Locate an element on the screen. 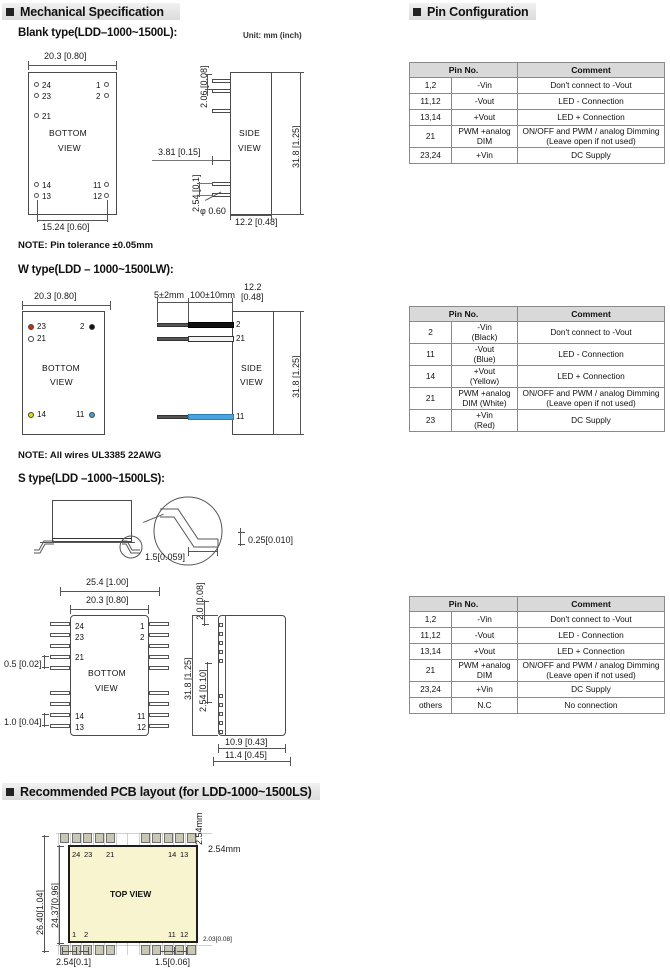 The image size is (670, 971). table-cell-pin-name: +Vin (Red) is located at coordinates (484, 421).